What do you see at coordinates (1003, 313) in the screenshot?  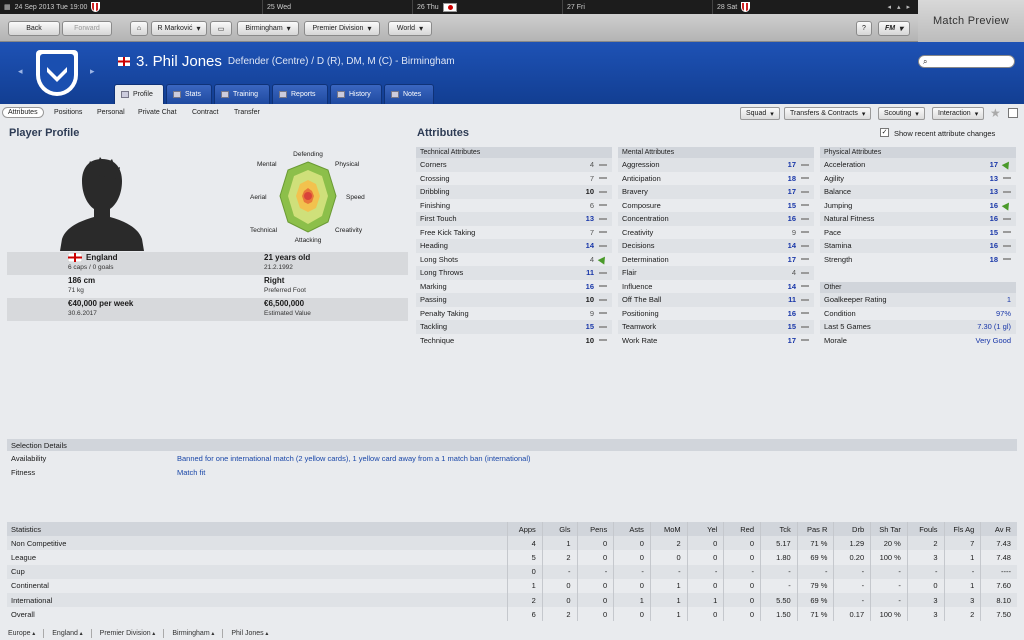 I see `other-value: 97%` at bounding box center [1003, 313].